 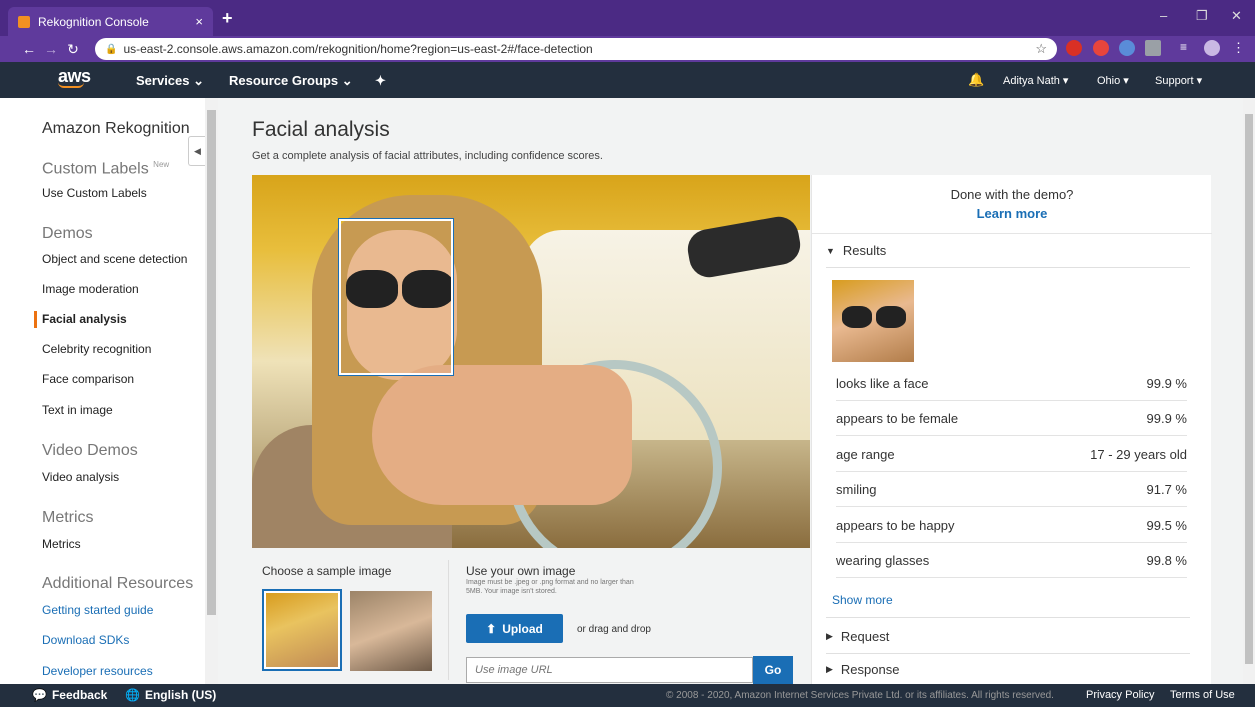 I want to click on sidebar-item-facial-analysis: Facial analysis, so click(x=84, y=319).